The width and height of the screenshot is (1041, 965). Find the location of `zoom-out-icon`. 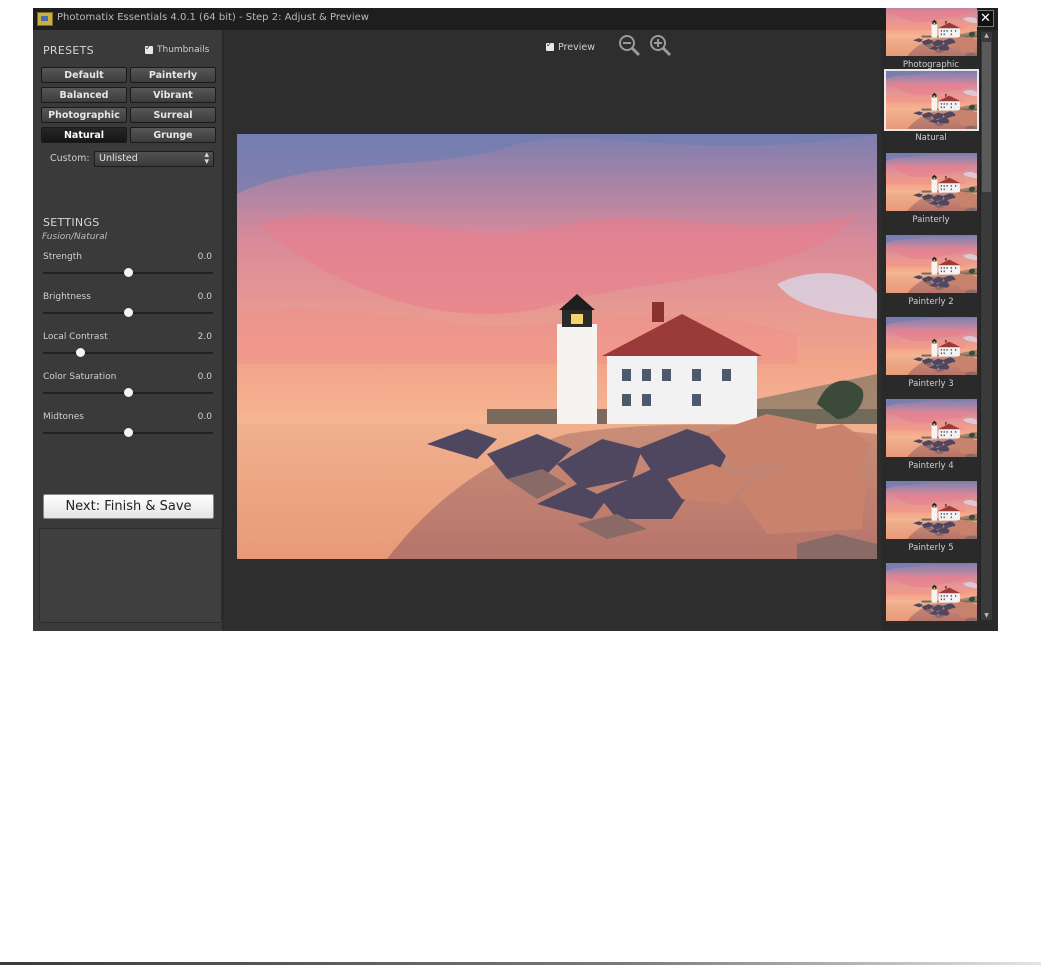

zoom-out-icon is located at coordinates (630, 46).